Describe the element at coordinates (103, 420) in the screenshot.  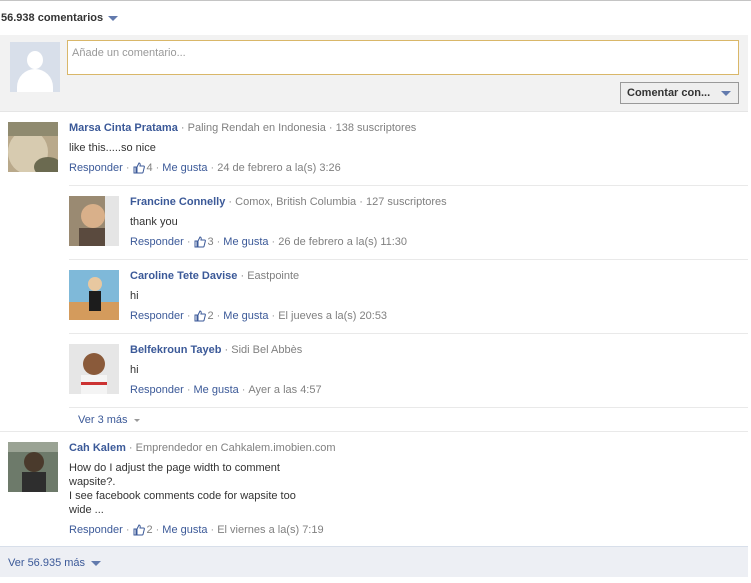
I see `more-replies-label: Ver 3 más` at that location.